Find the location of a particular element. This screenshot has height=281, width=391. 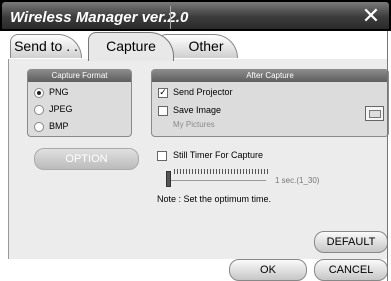

radio-selected-dot is located at coordinates (39, 93).